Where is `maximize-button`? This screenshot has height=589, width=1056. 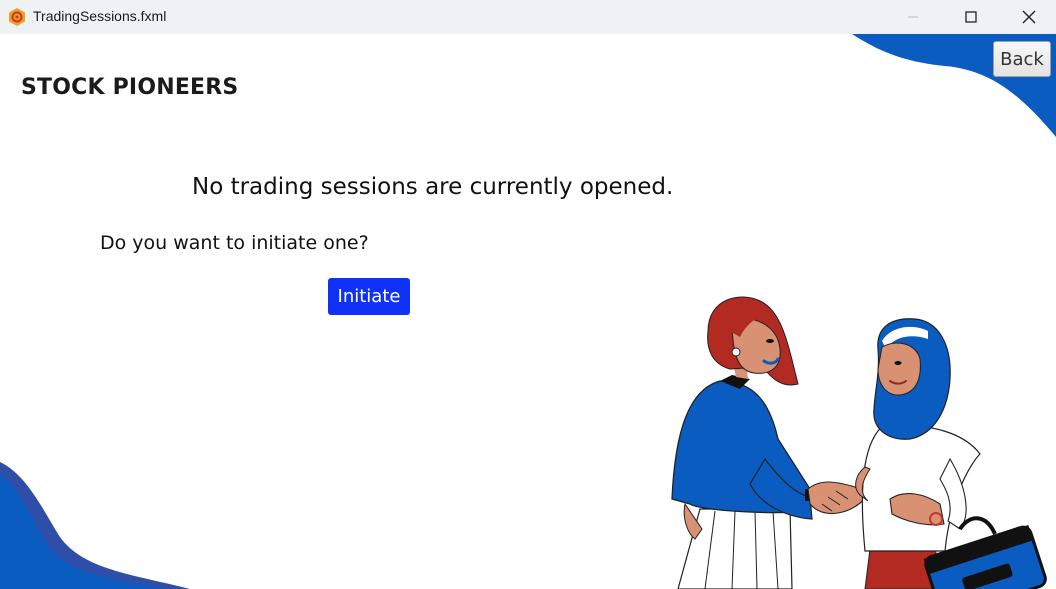
maximize-button is located at coordinates (971, 17).